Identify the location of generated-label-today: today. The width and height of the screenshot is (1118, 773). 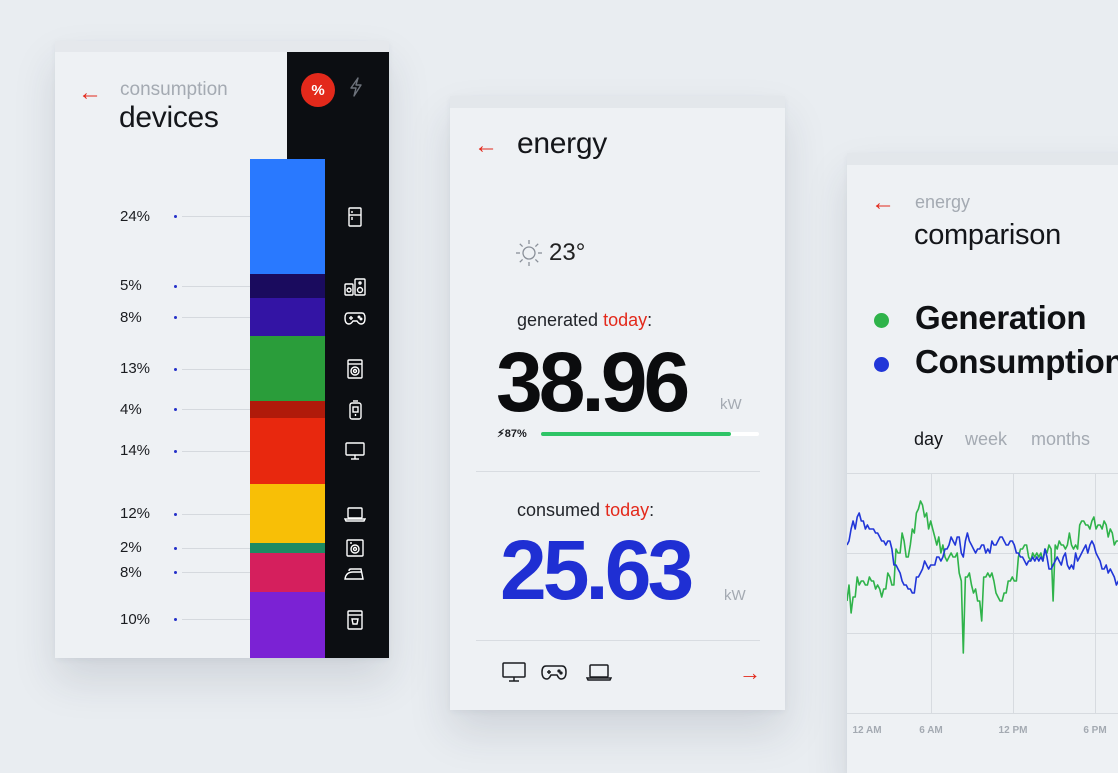
(625, 320).